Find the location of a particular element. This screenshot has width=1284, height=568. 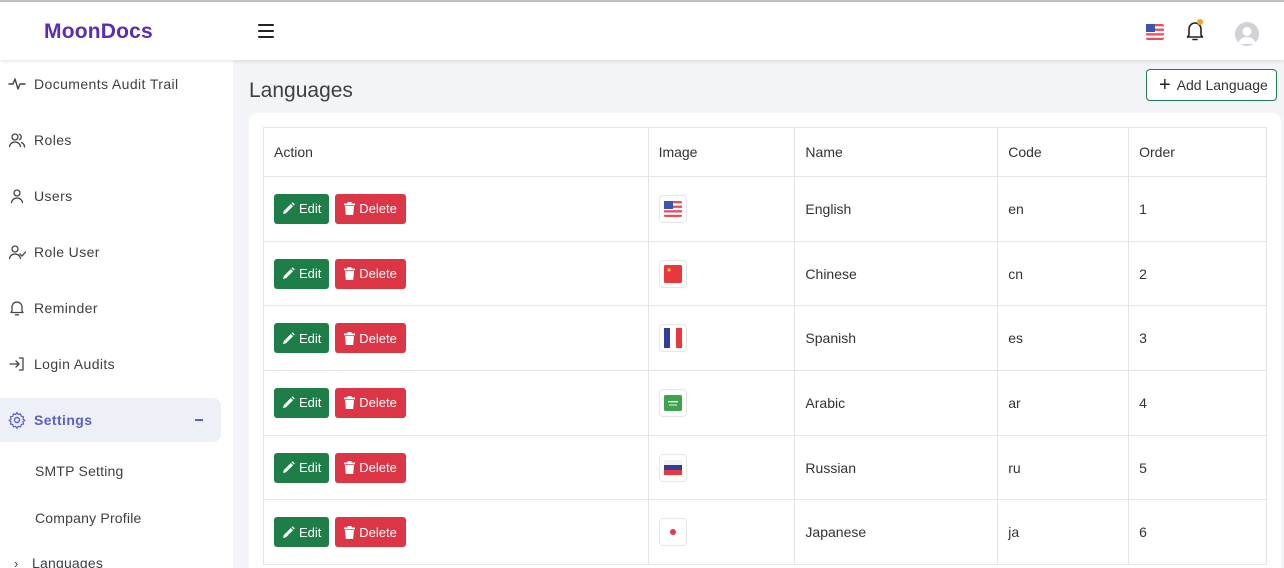

sidebar-item-settings: Settings is located at coordinates (110, 420).